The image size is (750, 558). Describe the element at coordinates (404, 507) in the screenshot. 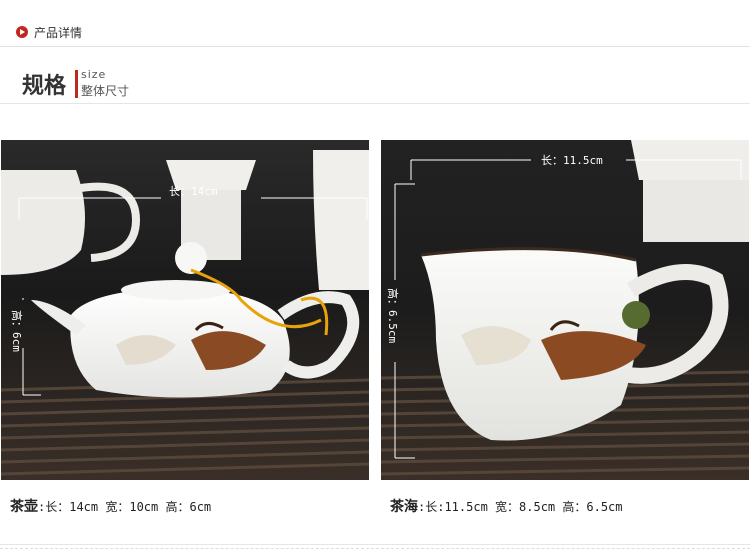

I see `pitcher-name: 茶海` at that location.